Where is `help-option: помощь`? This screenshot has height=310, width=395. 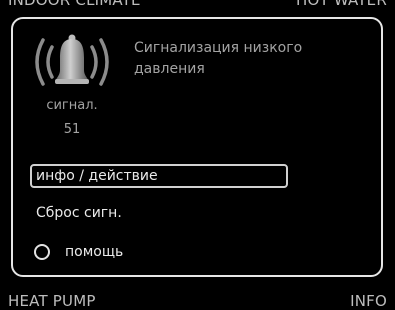 help-option: помощь is located at coordinates (78, 252).